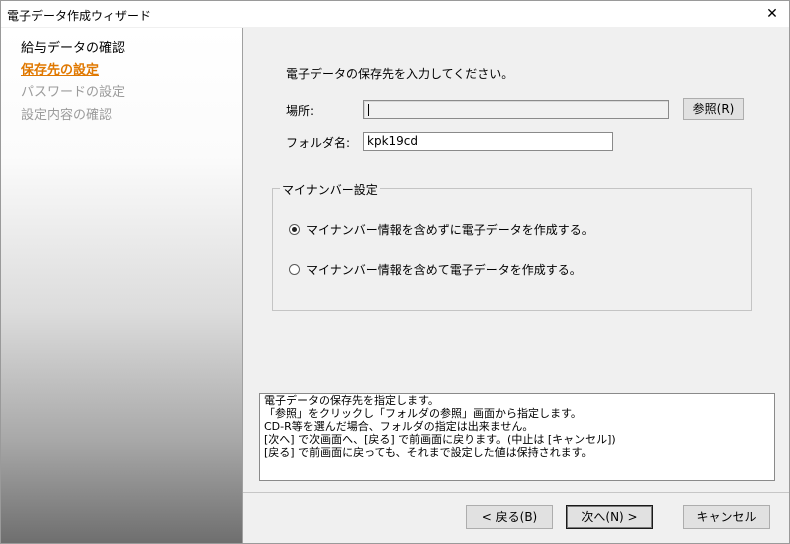 The width and height of the screenshot is (790, 544). Describe the element at coordinates (713, 109) in the screenshot. I see `browse-button: 参照(R)` at that location.